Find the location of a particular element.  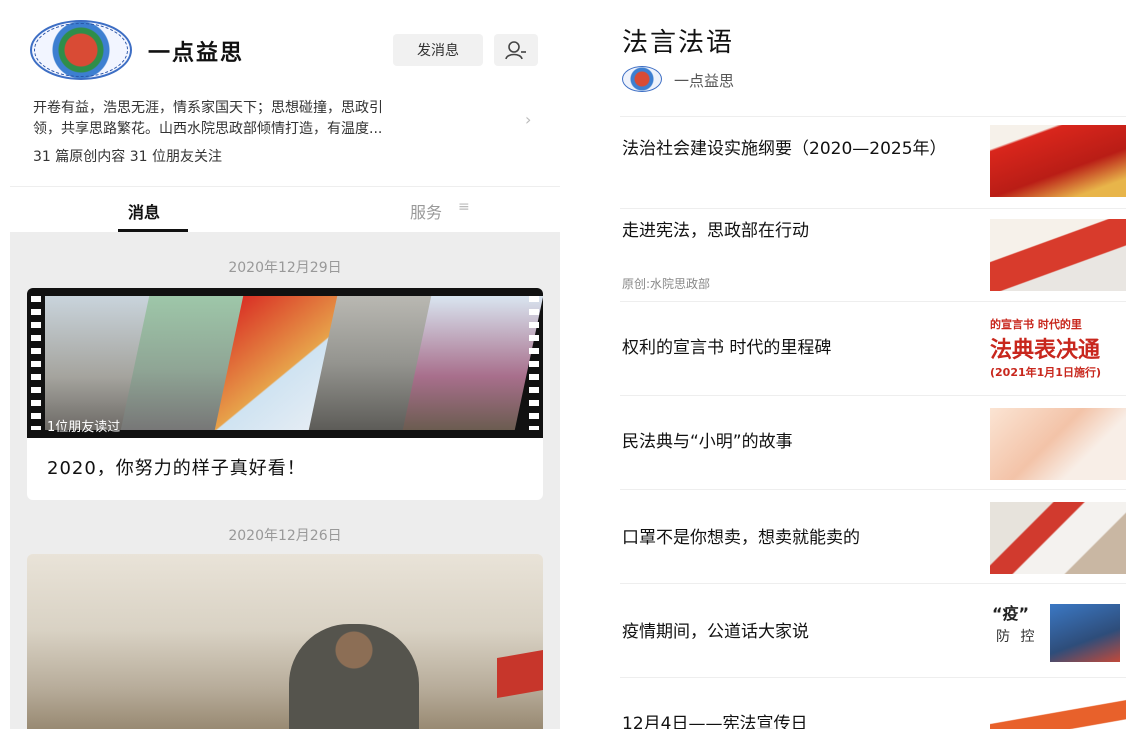

article-title: 民法典与“小明”的故事 is located at coordinates (707, 442).